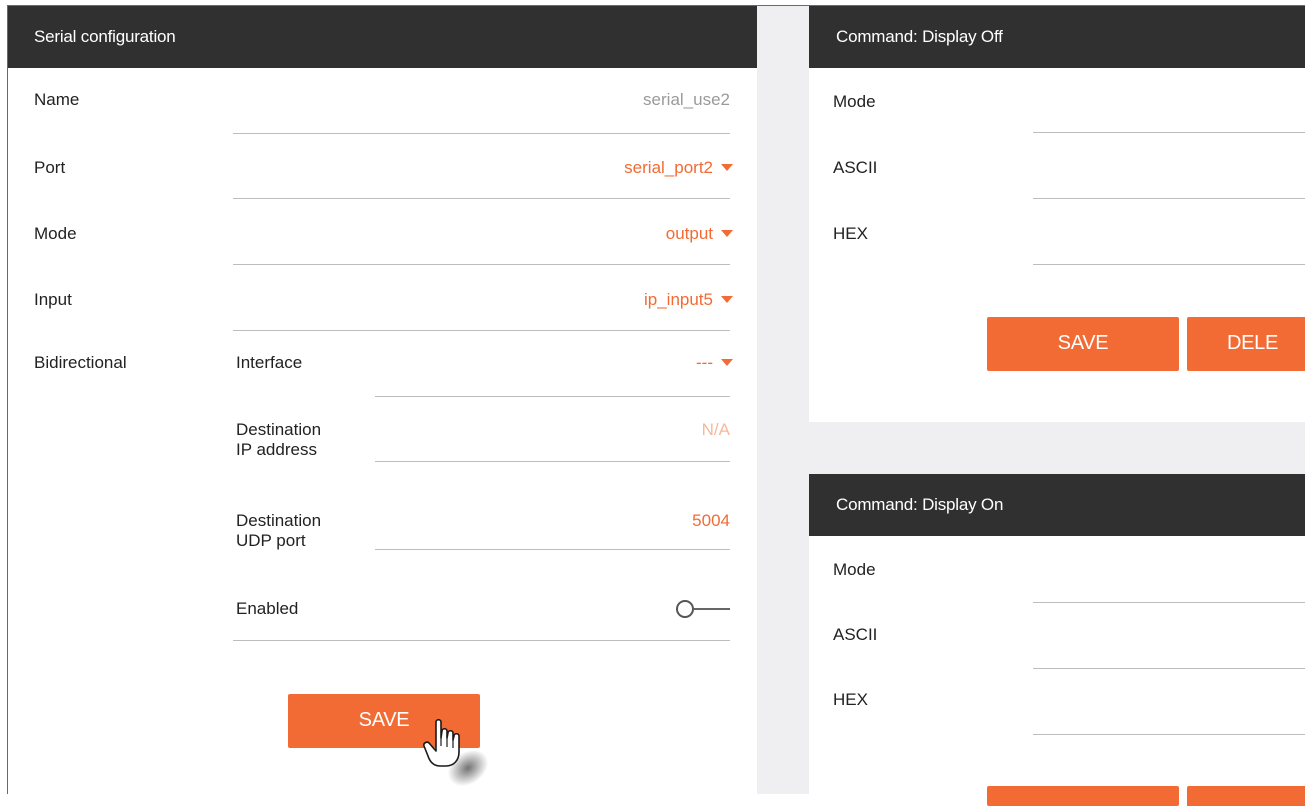 This screenshot has width=1305, height=806. Describe the element at coordinates (552, 396) in the screenshot. I see `interface-underline` at that location.